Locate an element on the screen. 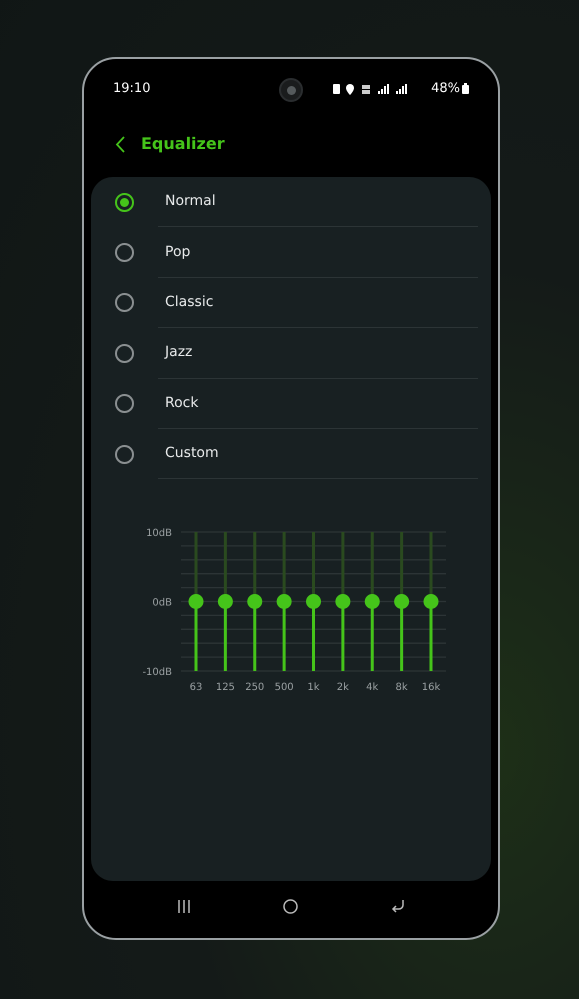 The height and width of the screenshot is (999, 579). preset-option: Rock is located at coordinates (291, 403).